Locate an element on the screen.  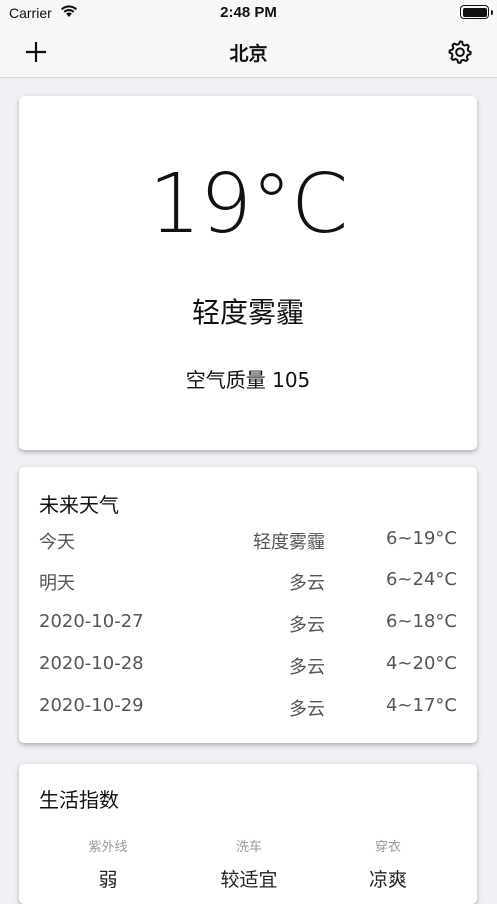
life-index-title: 生活指数 is located at coordinates (79, 800).